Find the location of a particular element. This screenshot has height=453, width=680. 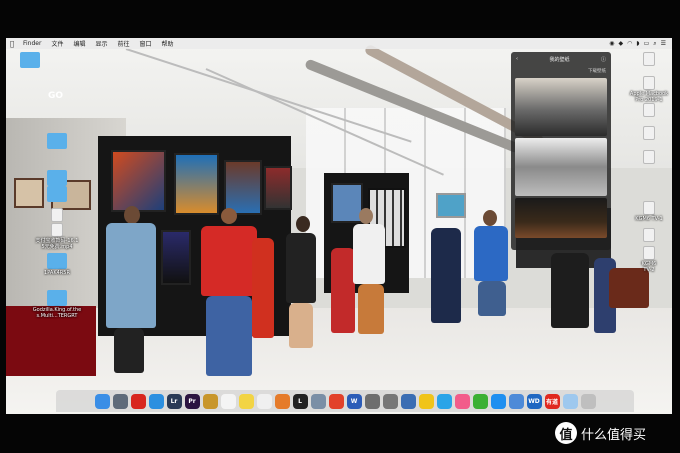

lightroom-icon: Lr is located at coordinates (174, 401).